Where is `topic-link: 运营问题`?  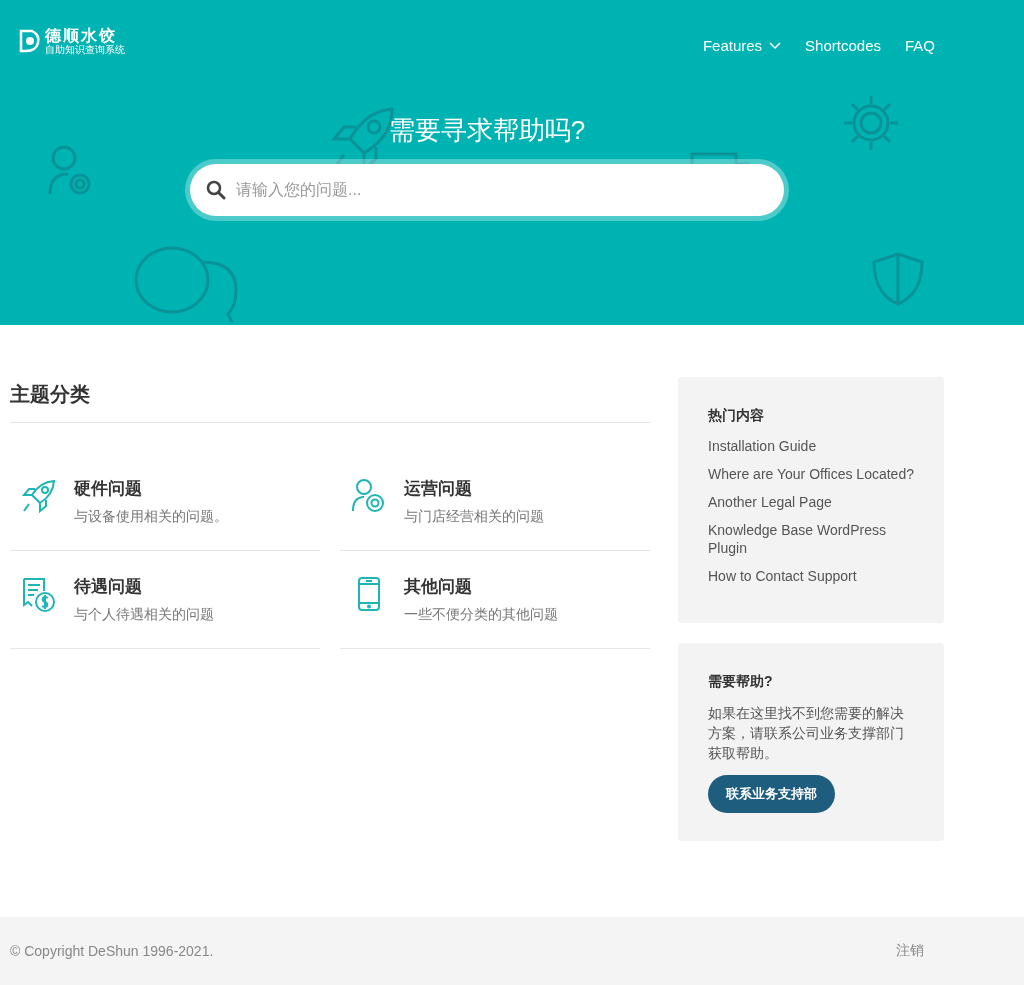
topic-link: 运营问题 is located at coordinates (474, 488).